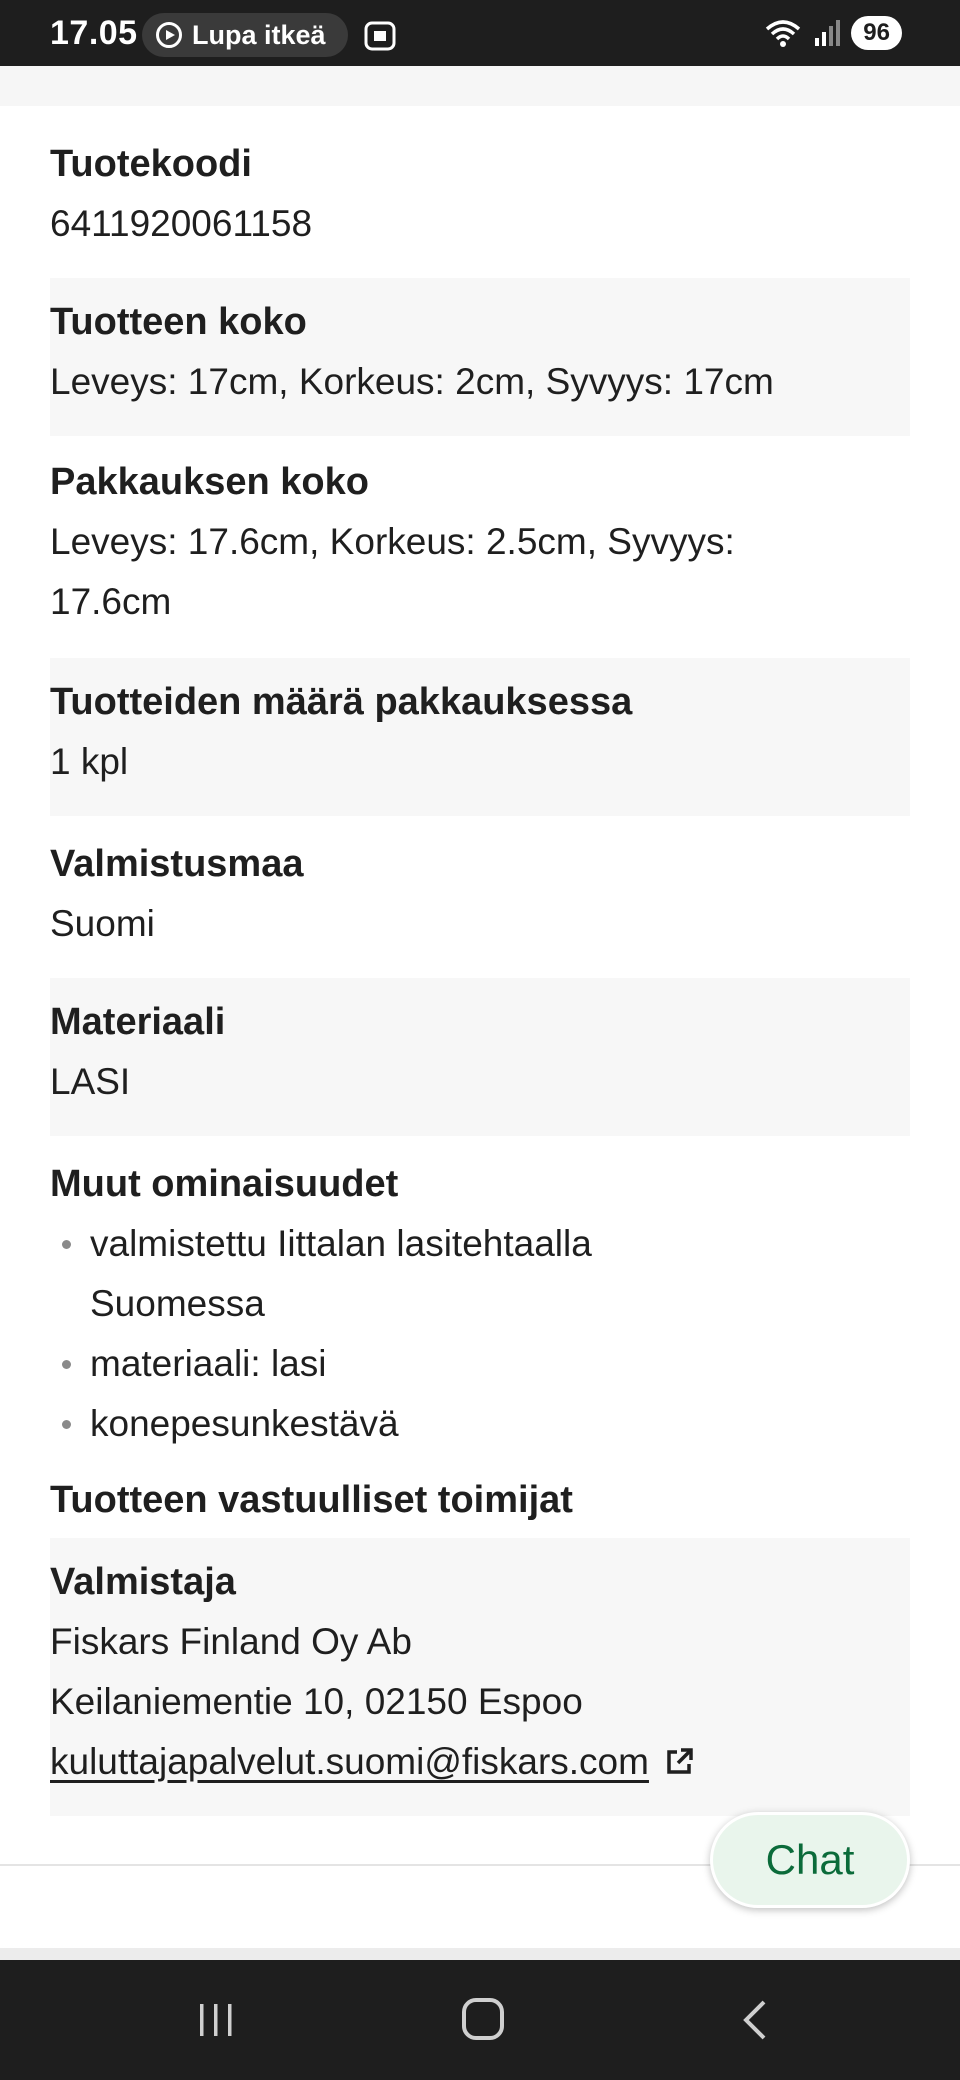 The image size is (960, 2080). What do you see at coordinates (480, 199) in the screenshot?
I see `detail-product-code: Tuotekoodi 6411920061158` at bounding box center [480, 199].